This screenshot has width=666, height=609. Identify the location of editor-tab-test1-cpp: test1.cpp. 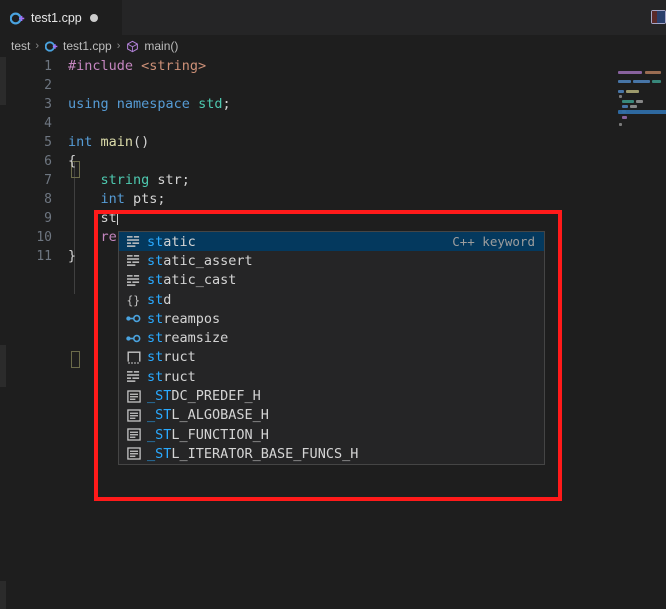
(61, 17).